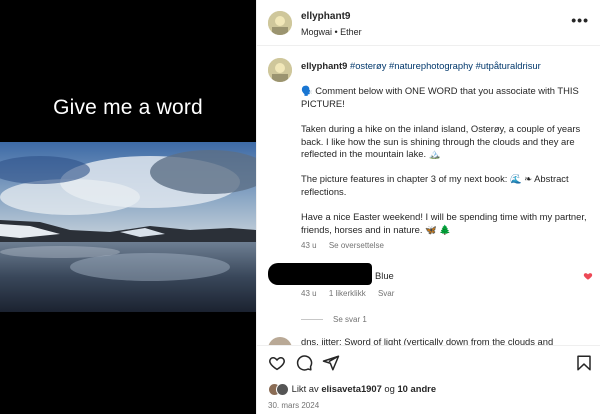 The height and width of the screenshot is (414, 600). Describe the element at coordinates (128, 107) in the screenshot. I see `media-caption: Give me a word` at that location.